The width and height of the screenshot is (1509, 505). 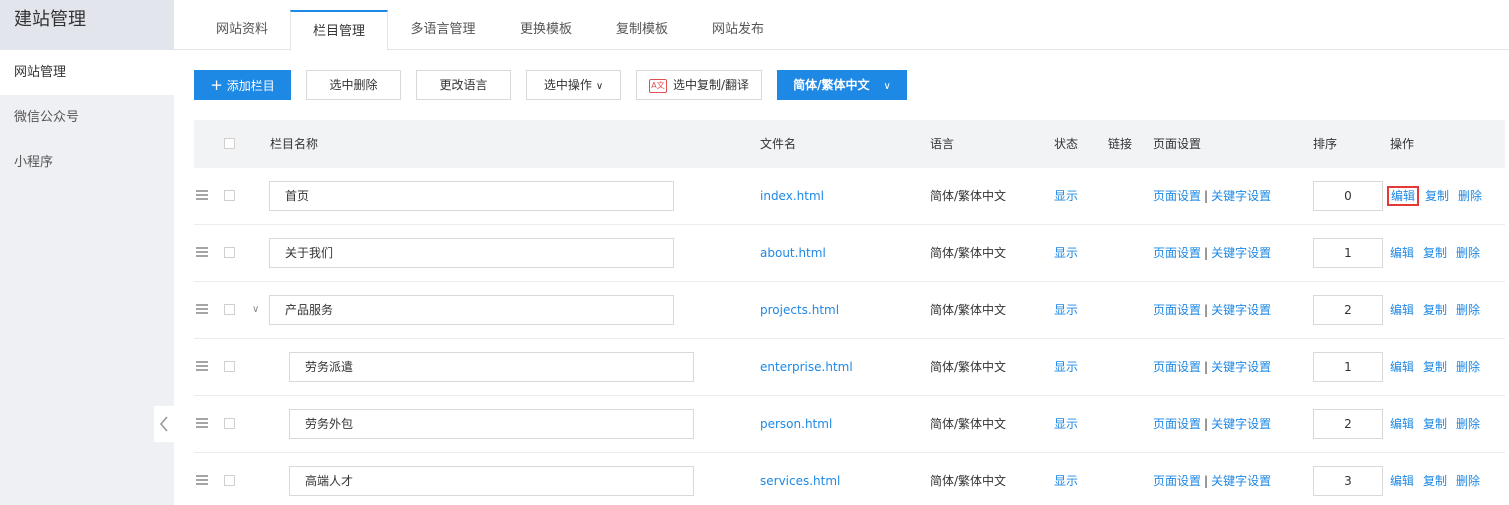 I want to click on sort-input: 0, so click(x=1348, y=196).